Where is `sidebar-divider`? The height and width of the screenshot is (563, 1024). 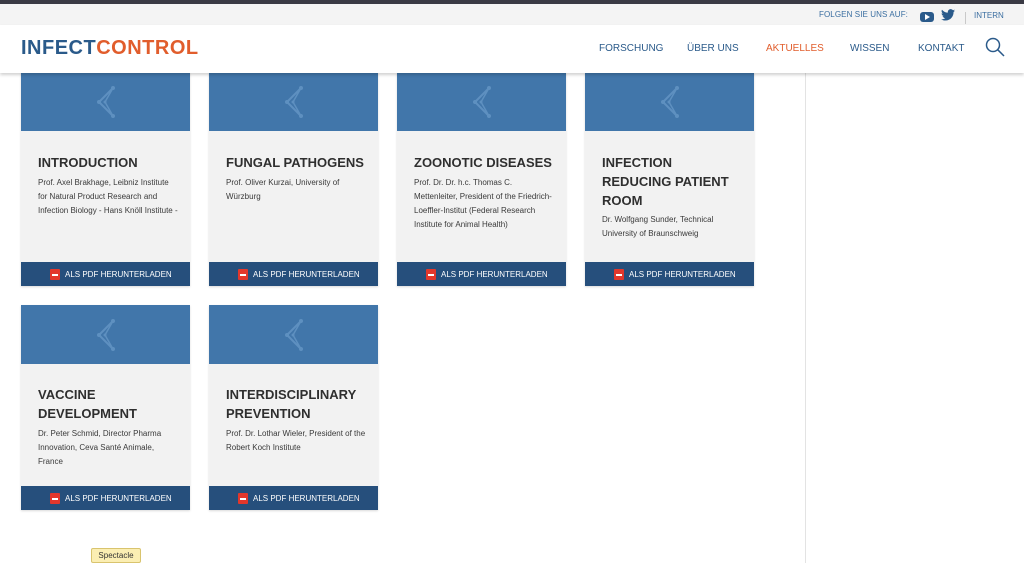
sidebar-divider is located at coordinates (805, 318).